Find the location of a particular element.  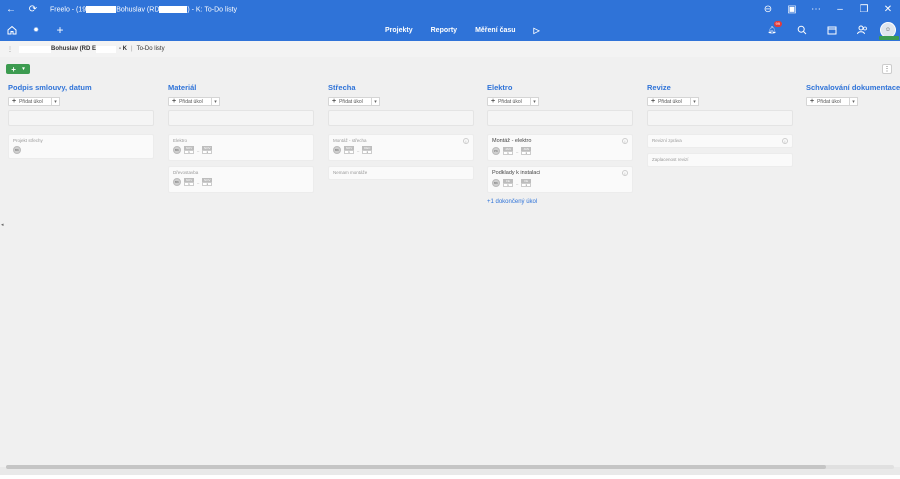

task-card: Elektro BK NOV 1 – NOV 1 is located at coordinates (241, 147).